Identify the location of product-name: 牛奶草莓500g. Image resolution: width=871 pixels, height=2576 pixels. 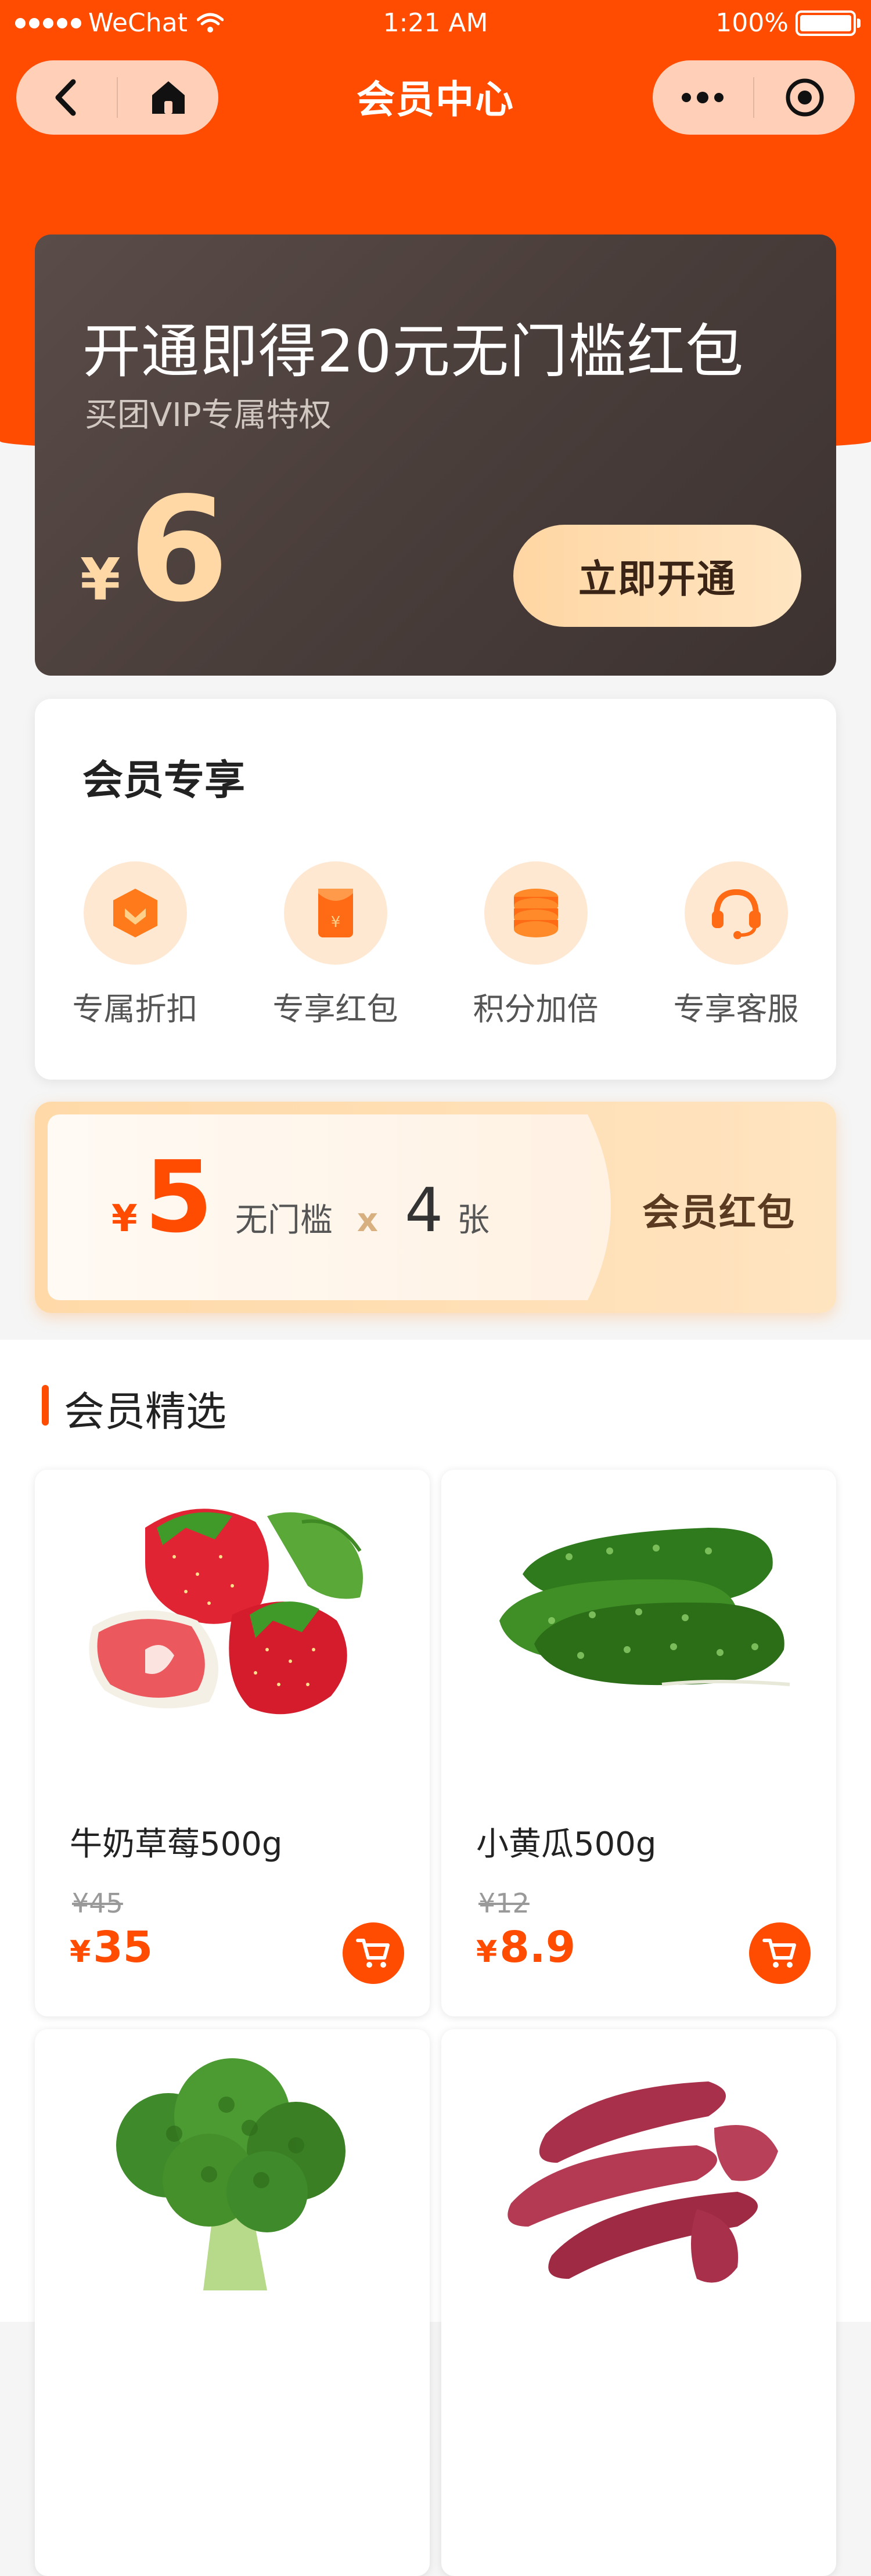
(176, 1844).